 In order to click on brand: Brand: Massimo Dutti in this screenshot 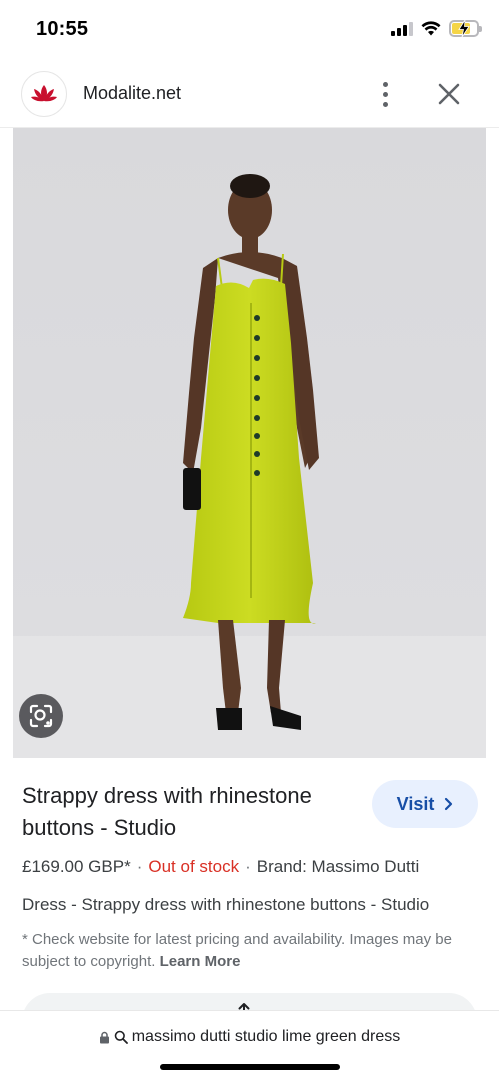, I will do `click(338, 866)`.